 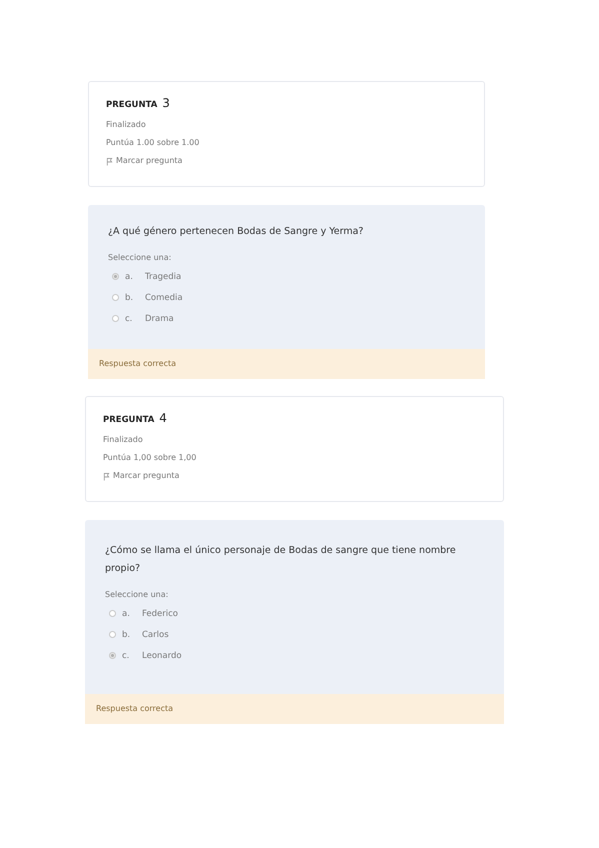 I want to click on option-text: Carlos, so click(x=155, y=635).